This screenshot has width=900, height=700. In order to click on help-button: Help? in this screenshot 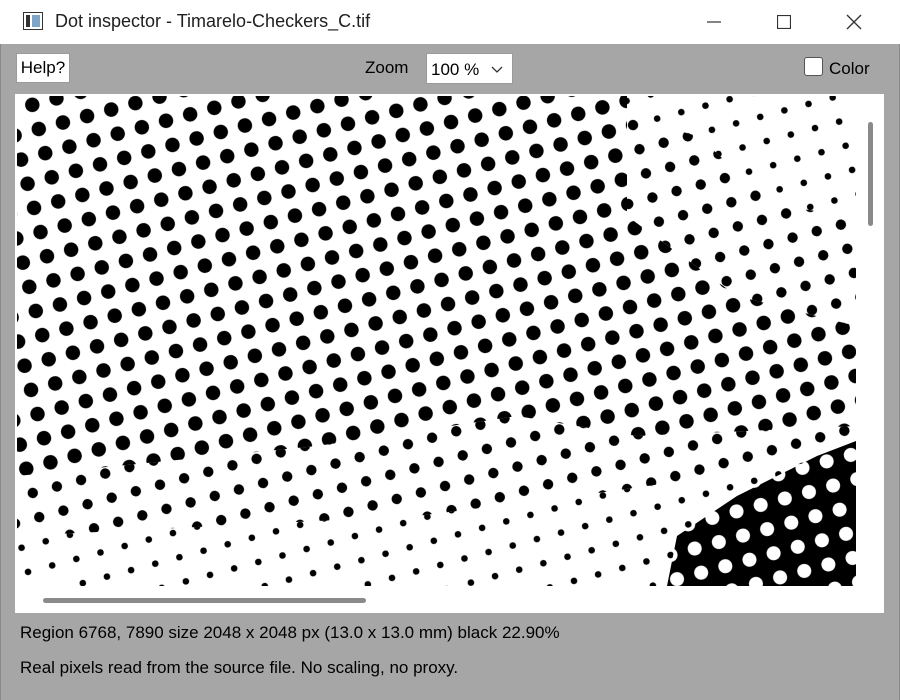, I will do `click(43, 68)`.